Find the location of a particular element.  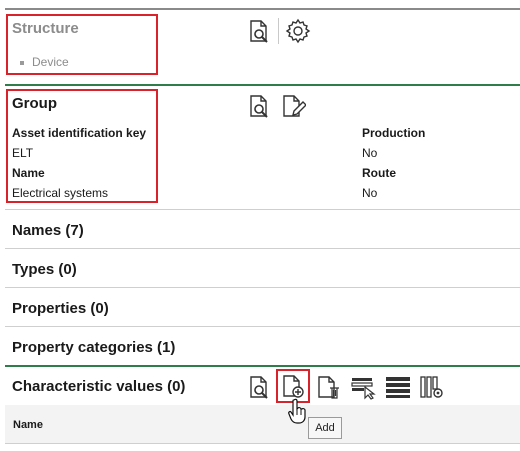

hand-cursor-icon is located at coordinates (298, 411).